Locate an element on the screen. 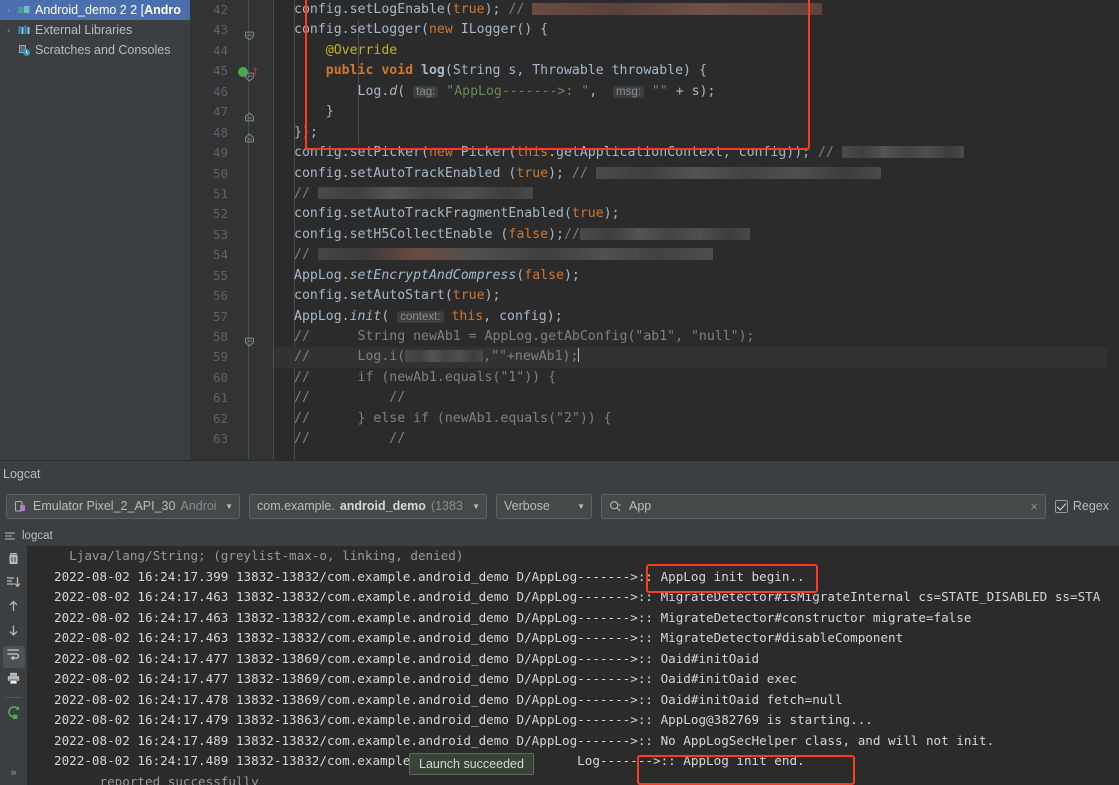 The image size is (1119, 785). gutter-line-59: 59 is located at coordinates (232, 357).